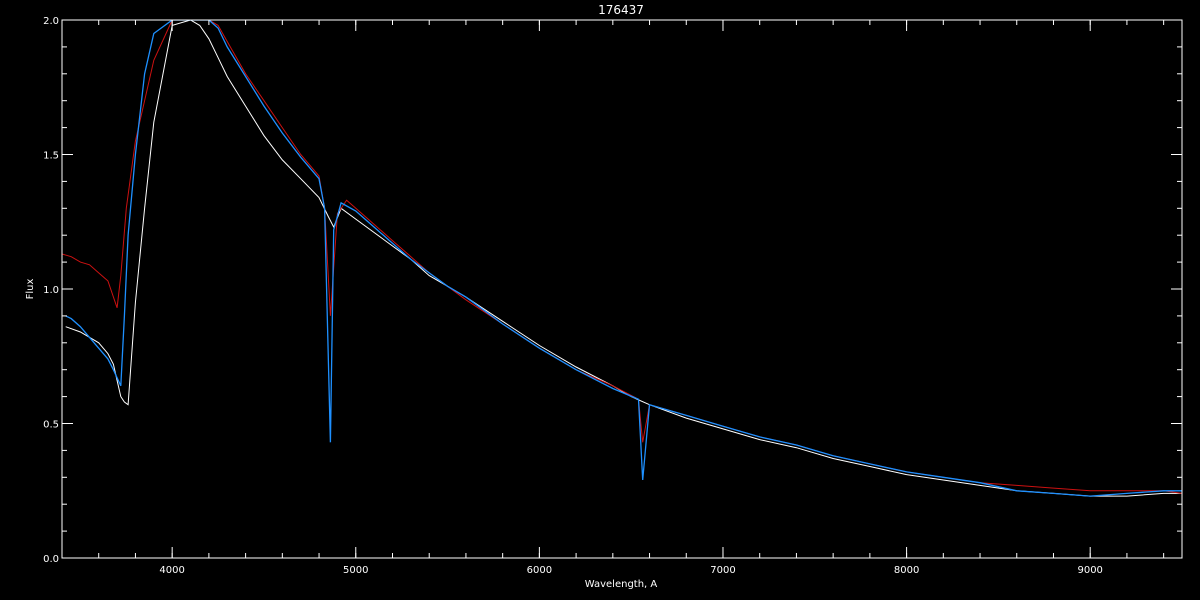 This screenshot has height=600, width=1200. I want to click on y-tick-label: 0.0, so click(51, 559).